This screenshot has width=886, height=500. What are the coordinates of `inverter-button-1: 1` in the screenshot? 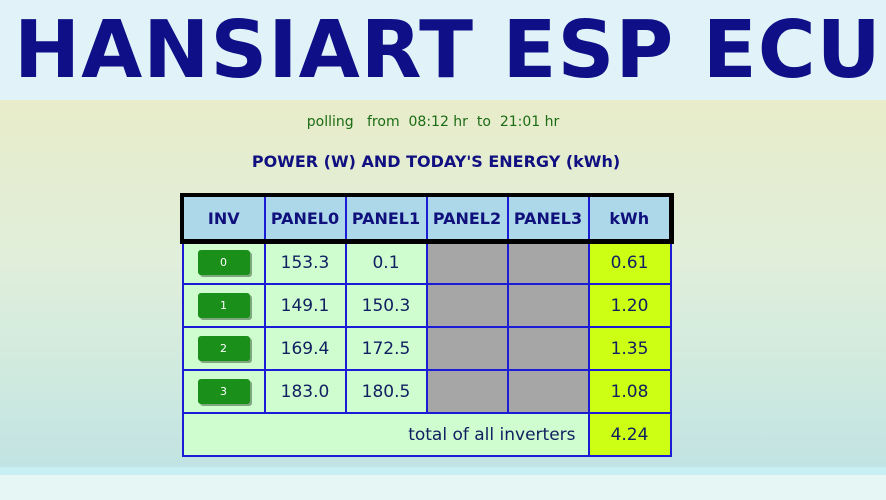 It's located at (223, 305).